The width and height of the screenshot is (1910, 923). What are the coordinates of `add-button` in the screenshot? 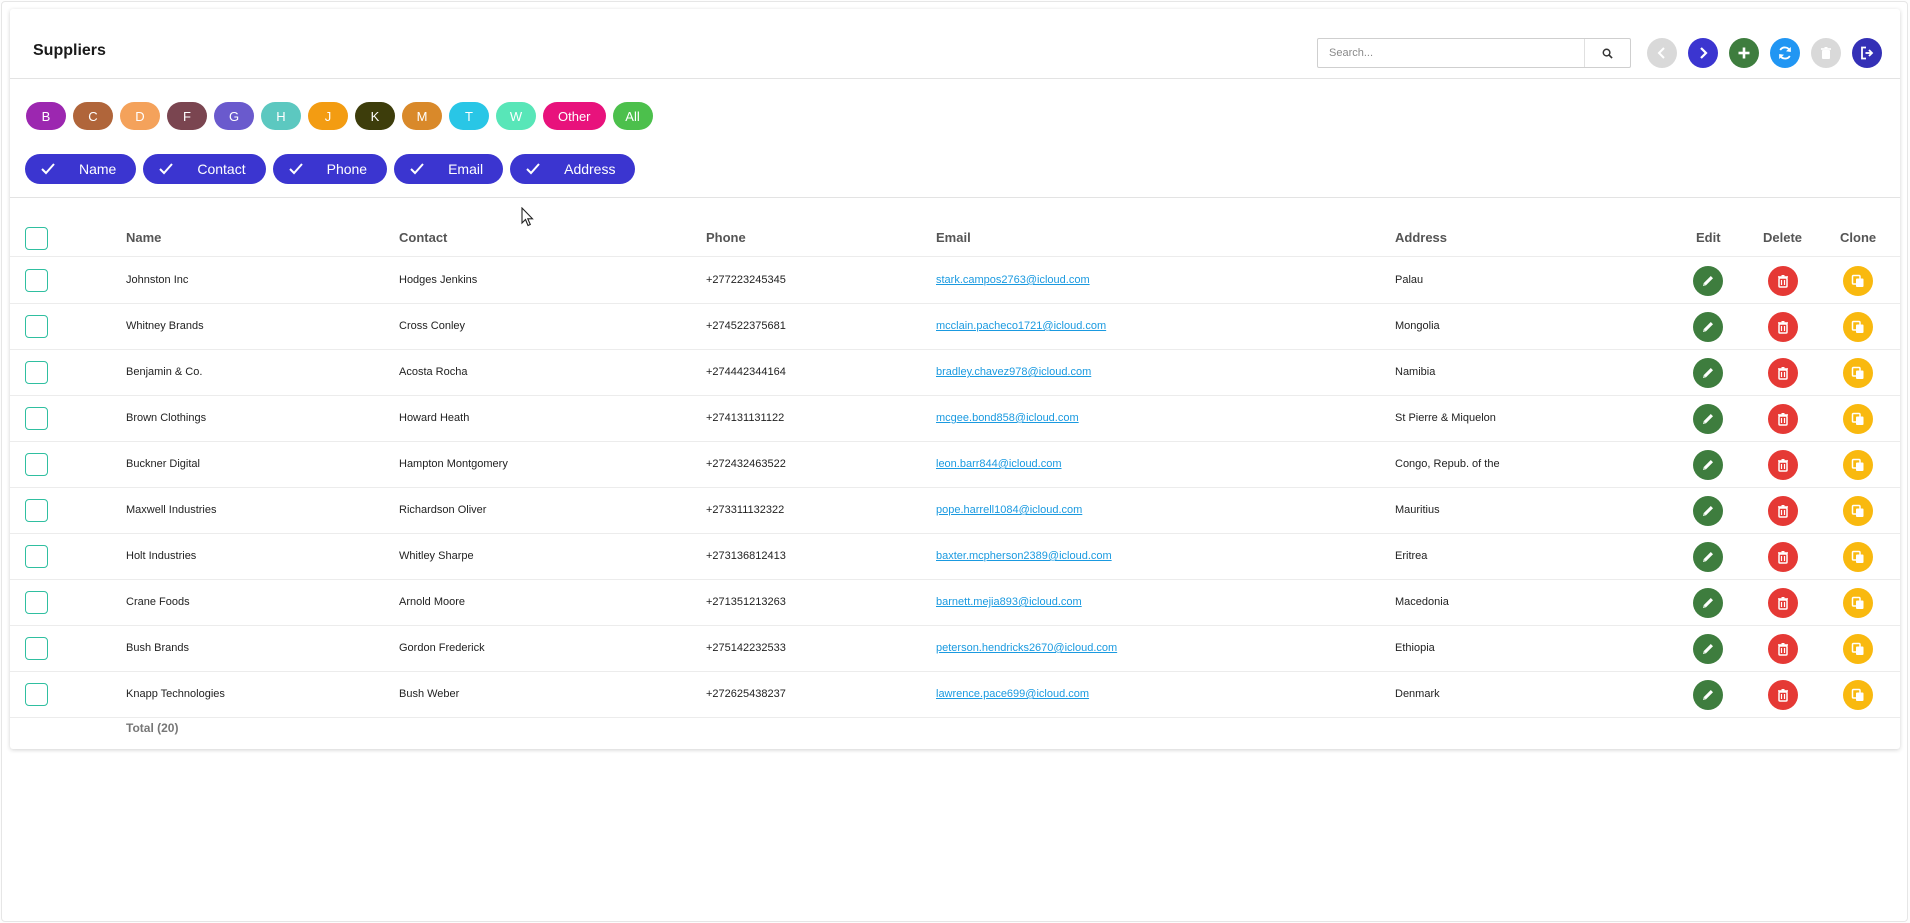 It's located at (1744, 53).